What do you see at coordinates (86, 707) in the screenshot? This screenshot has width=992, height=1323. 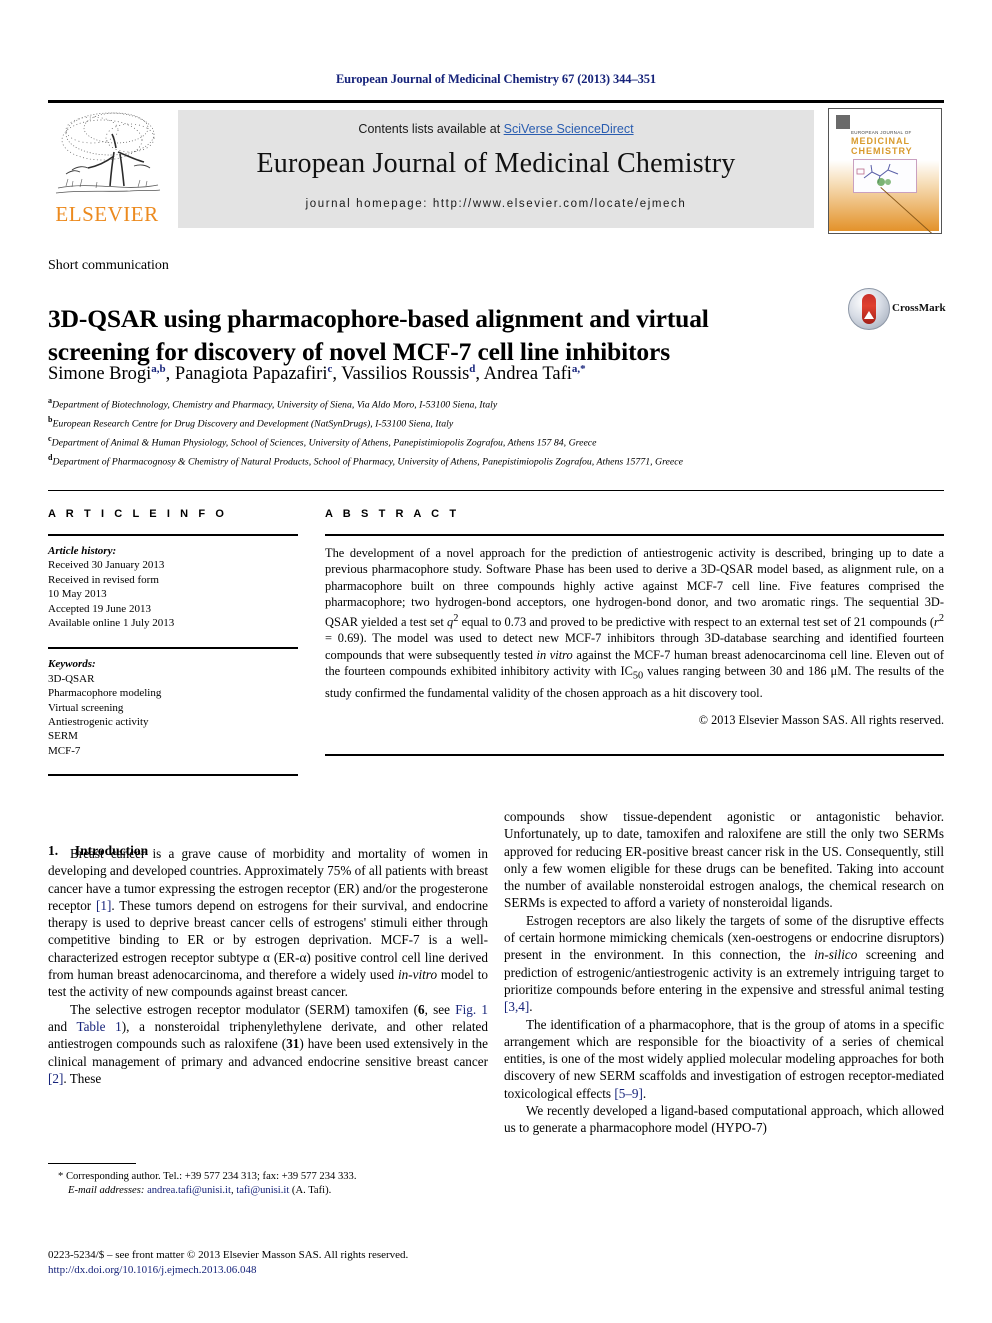 I see `keyword-item: Virtual screening` at bounding box center [86, 707].